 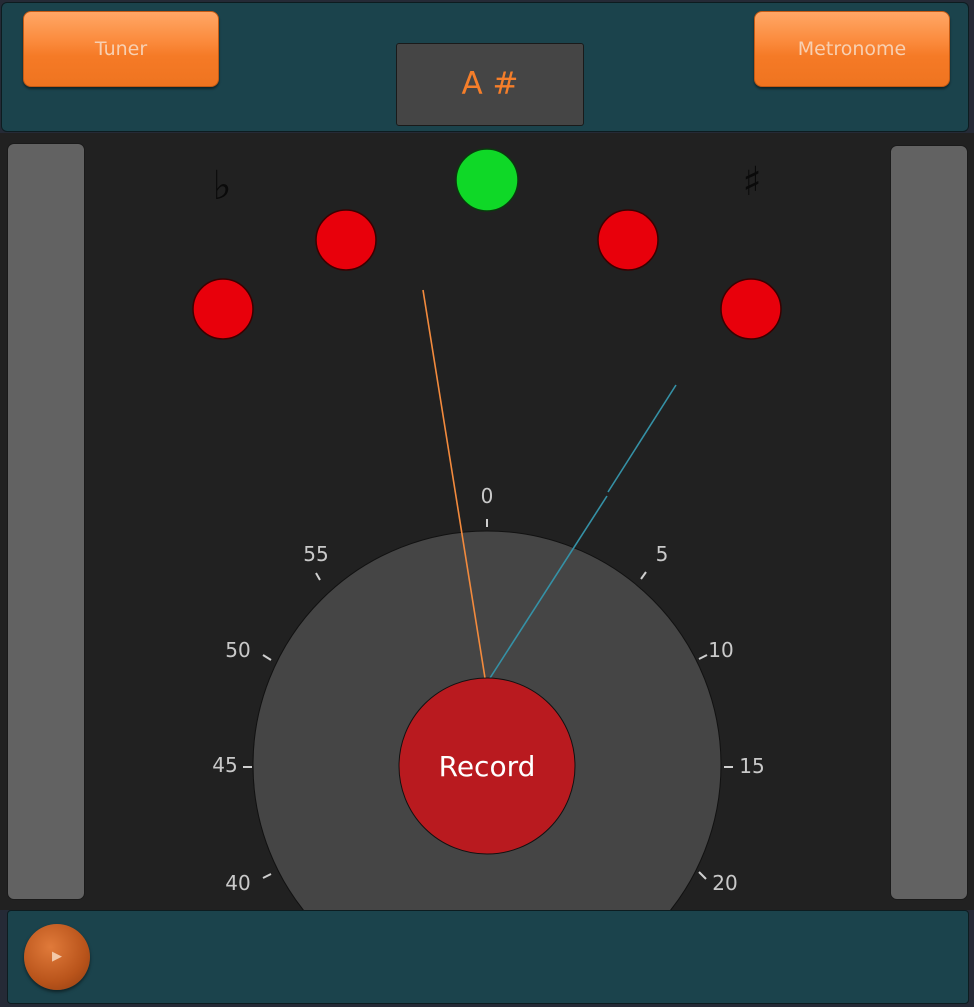 I want to click on dial-label-45: 45, so click(x=224, y=765).